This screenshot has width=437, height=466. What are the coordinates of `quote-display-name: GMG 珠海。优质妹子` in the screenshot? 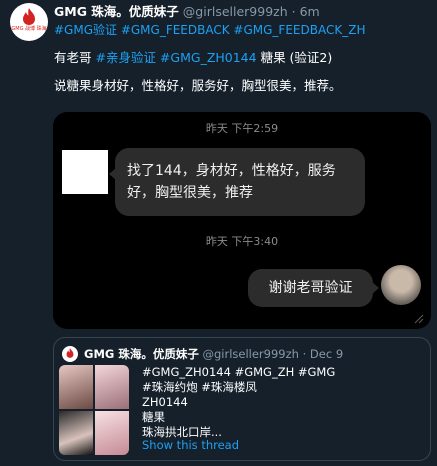 It's located at (141, 354).